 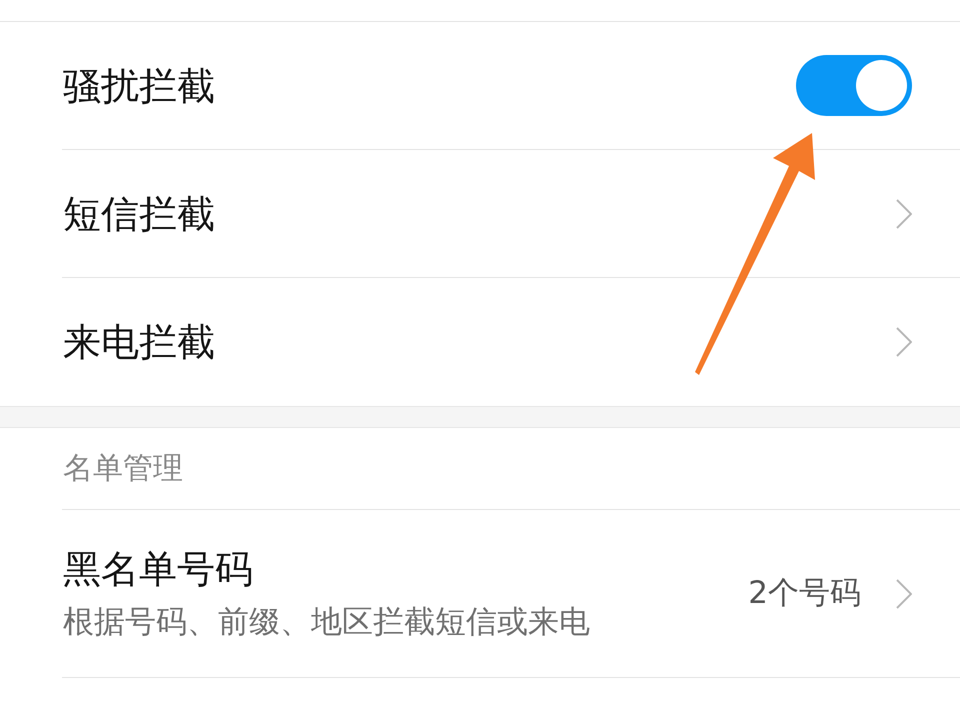 I want to click on item-title: 短信拦截, so click(x=139, y=214).